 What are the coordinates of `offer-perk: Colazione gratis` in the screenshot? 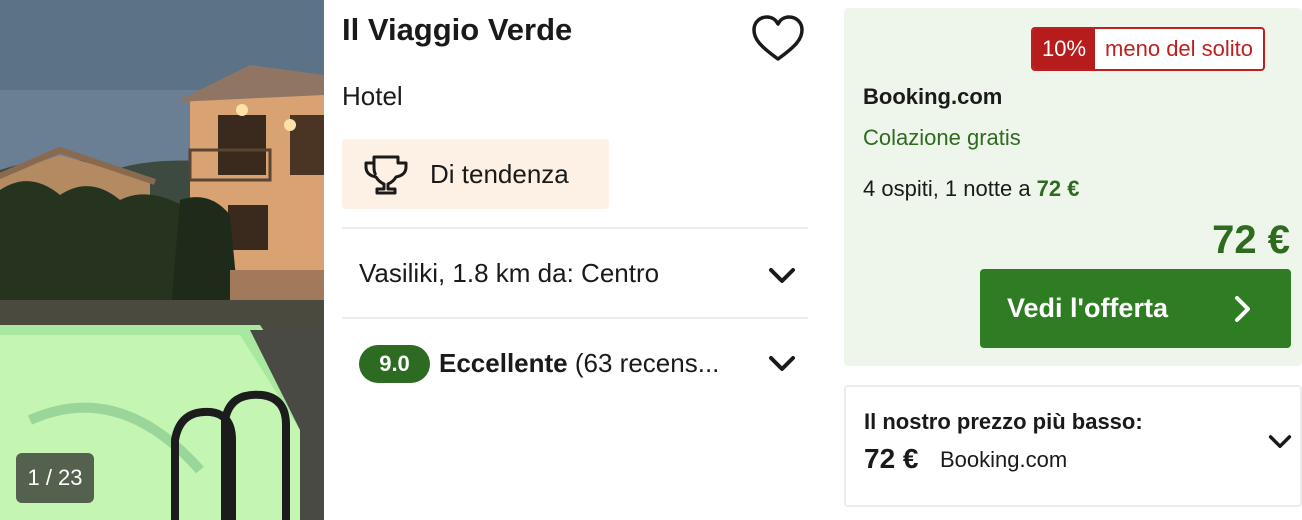 It's located at (942, 137).